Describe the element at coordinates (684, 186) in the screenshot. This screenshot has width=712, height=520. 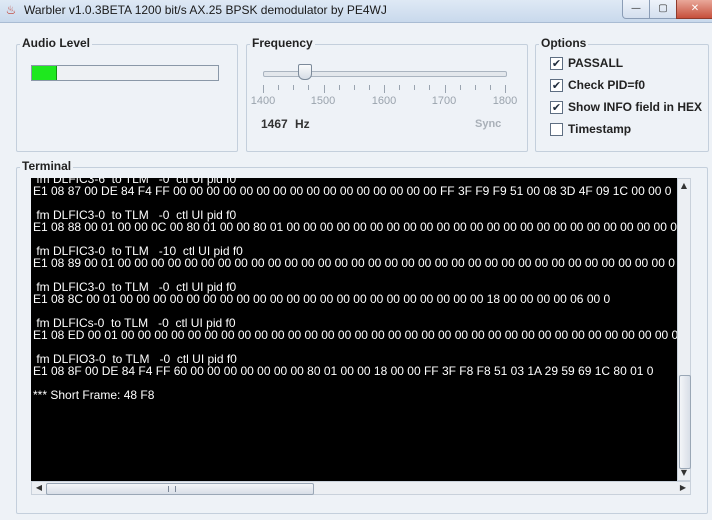
I see `scroll-up-arrow-icon: ▲` at that location.